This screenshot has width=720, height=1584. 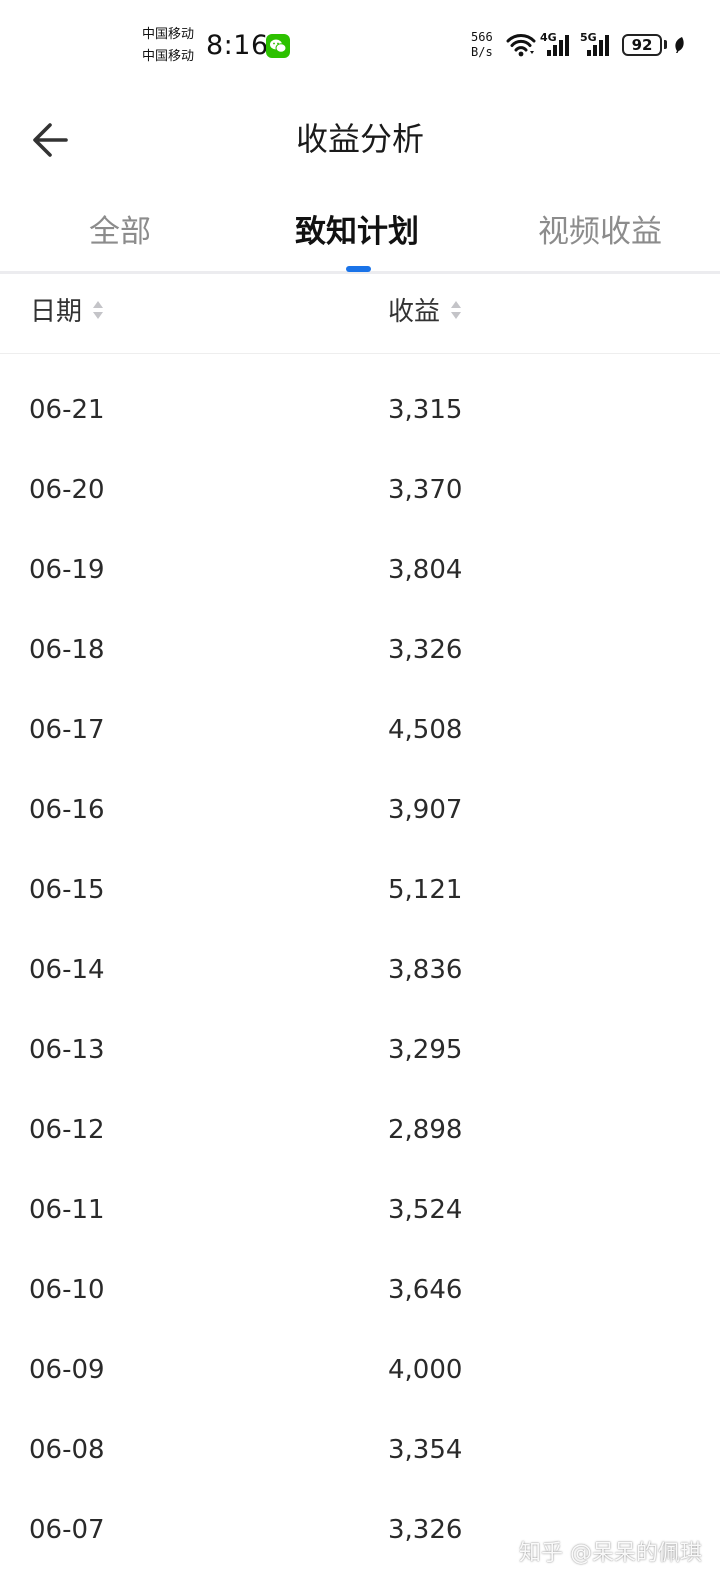 I want to click on page-title: 收益分析, so click(x=359, y=139).